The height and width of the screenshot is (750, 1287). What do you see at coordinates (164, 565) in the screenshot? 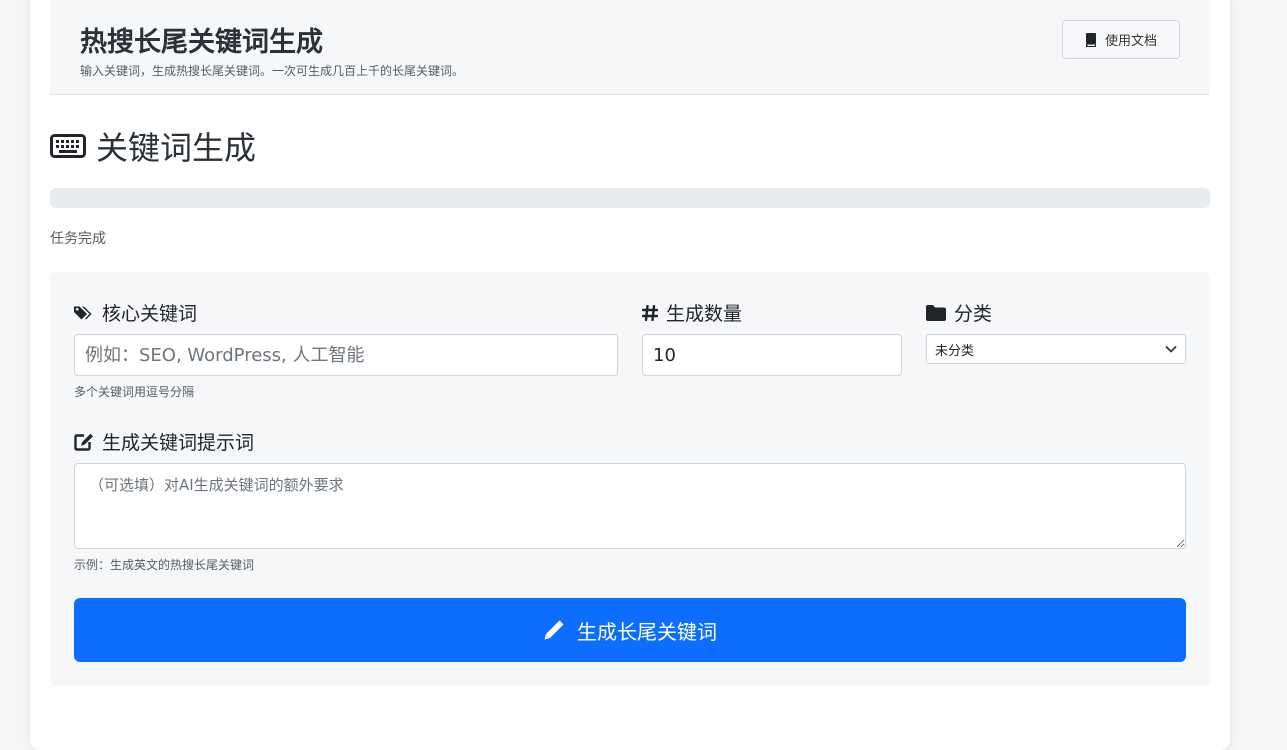
I see `prompt-hint: 示例：生成英文的热搜长尾关键词` at bounding box center [164, 565].